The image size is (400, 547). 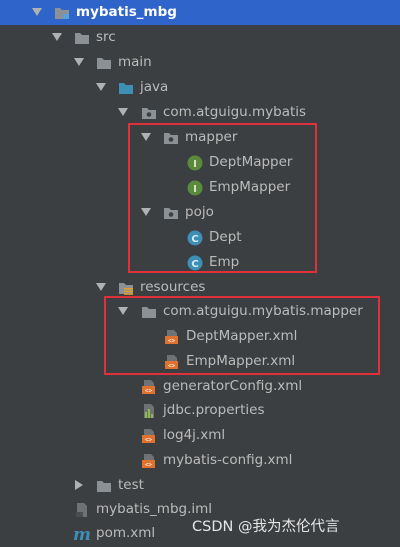 What do you see at coordinates (200, 37) in the screenshot?
I see `tree-row-src: src` at bounding box center [200, 37].